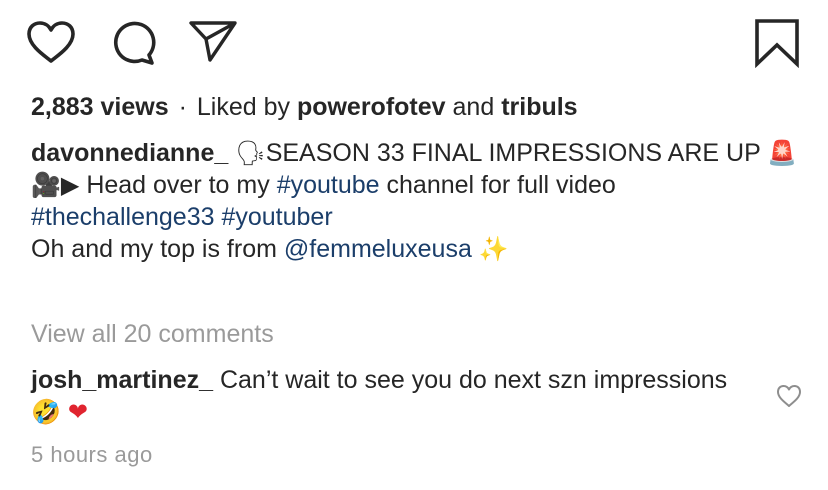  What do you see at coordinates (243, 107) in the screenshot?
I see `liked-by-label: Liked by` at bounding box center [243, 107].